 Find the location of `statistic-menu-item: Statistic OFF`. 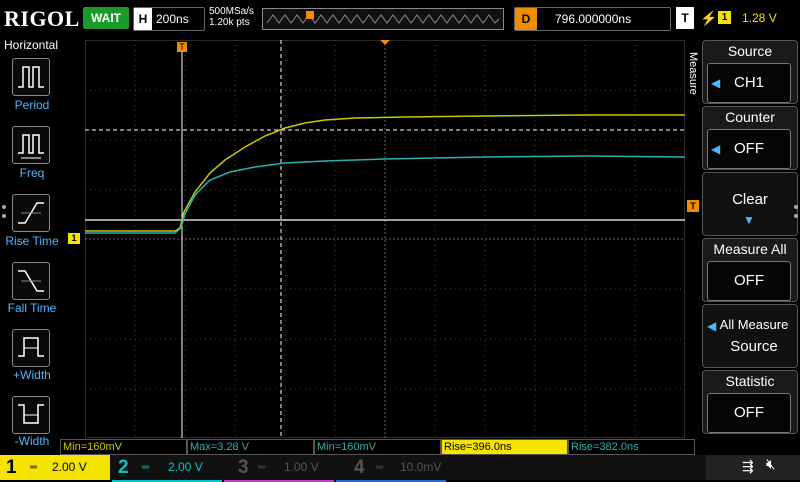

statistic-menu-item: Statistic OFF is located at coordinates (750, 402).